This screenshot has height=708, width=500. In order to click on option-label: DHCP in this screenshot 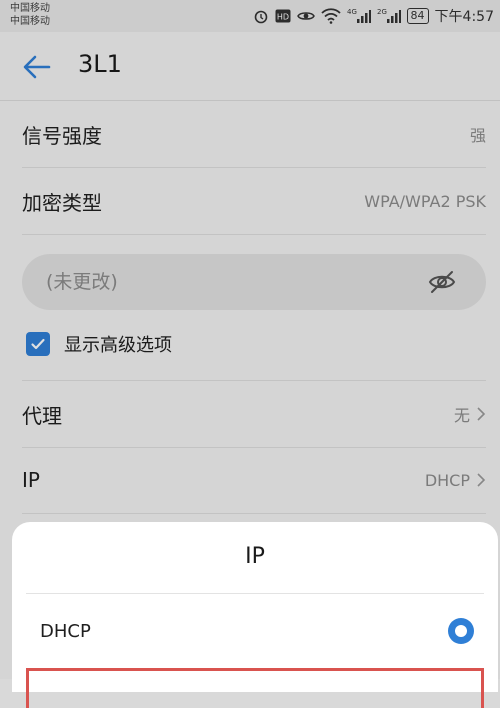, I will do `click(65, 631)`.